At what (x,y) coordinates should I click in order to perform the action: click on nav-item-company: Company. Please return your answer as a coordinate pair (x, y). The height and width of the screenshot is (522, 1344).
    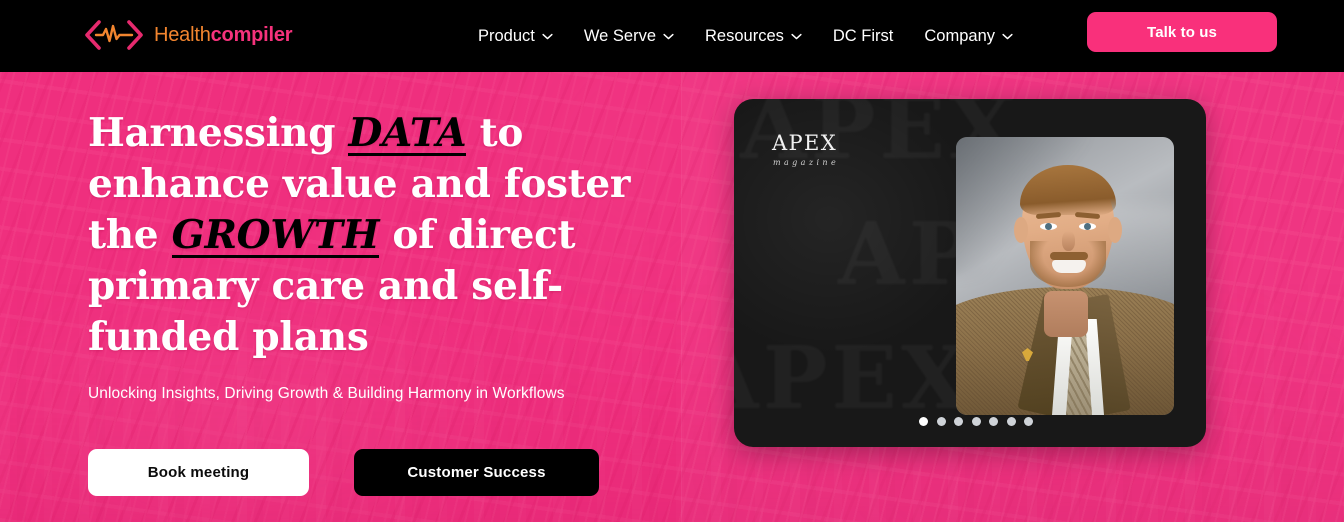
    Looking at the image, I should click on (968, 36).